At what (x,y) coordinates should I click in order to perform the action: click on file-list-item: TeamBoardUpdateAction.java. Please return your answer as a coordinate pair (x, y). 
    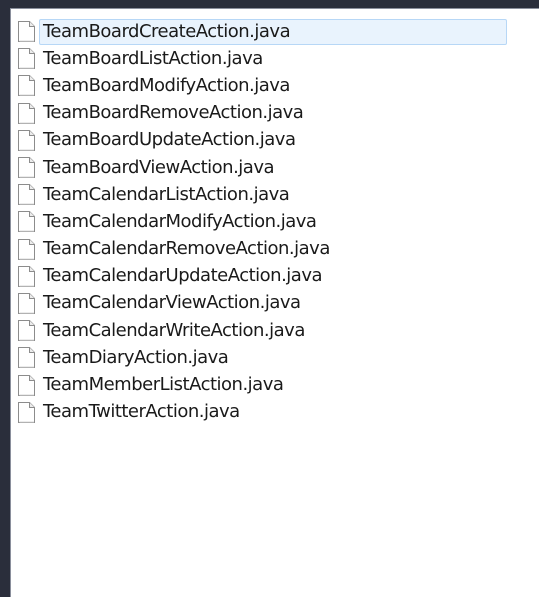
    Looking at the image, I should click on (278, 140).